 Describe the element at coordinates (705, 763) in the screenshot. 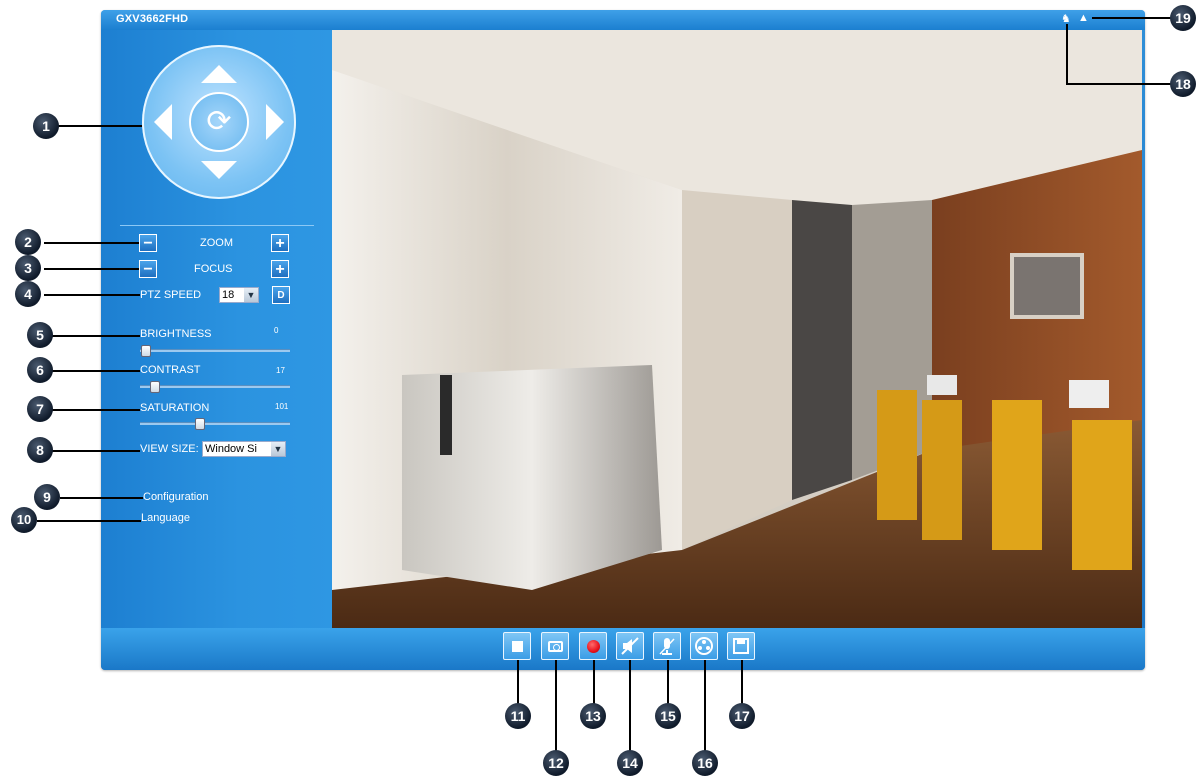

I see `callout-badge: 16` at that location.